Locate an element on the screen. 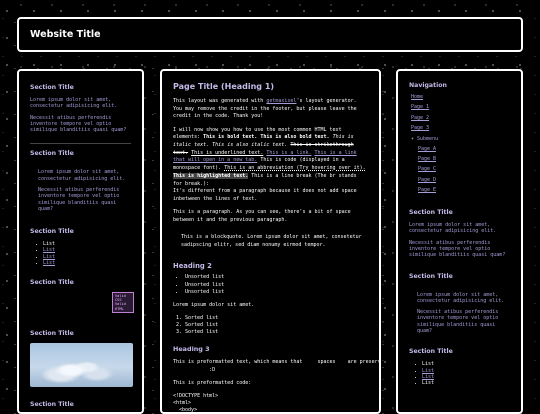  bold-text: This is also bold text. is located at coordinates (295, 137).